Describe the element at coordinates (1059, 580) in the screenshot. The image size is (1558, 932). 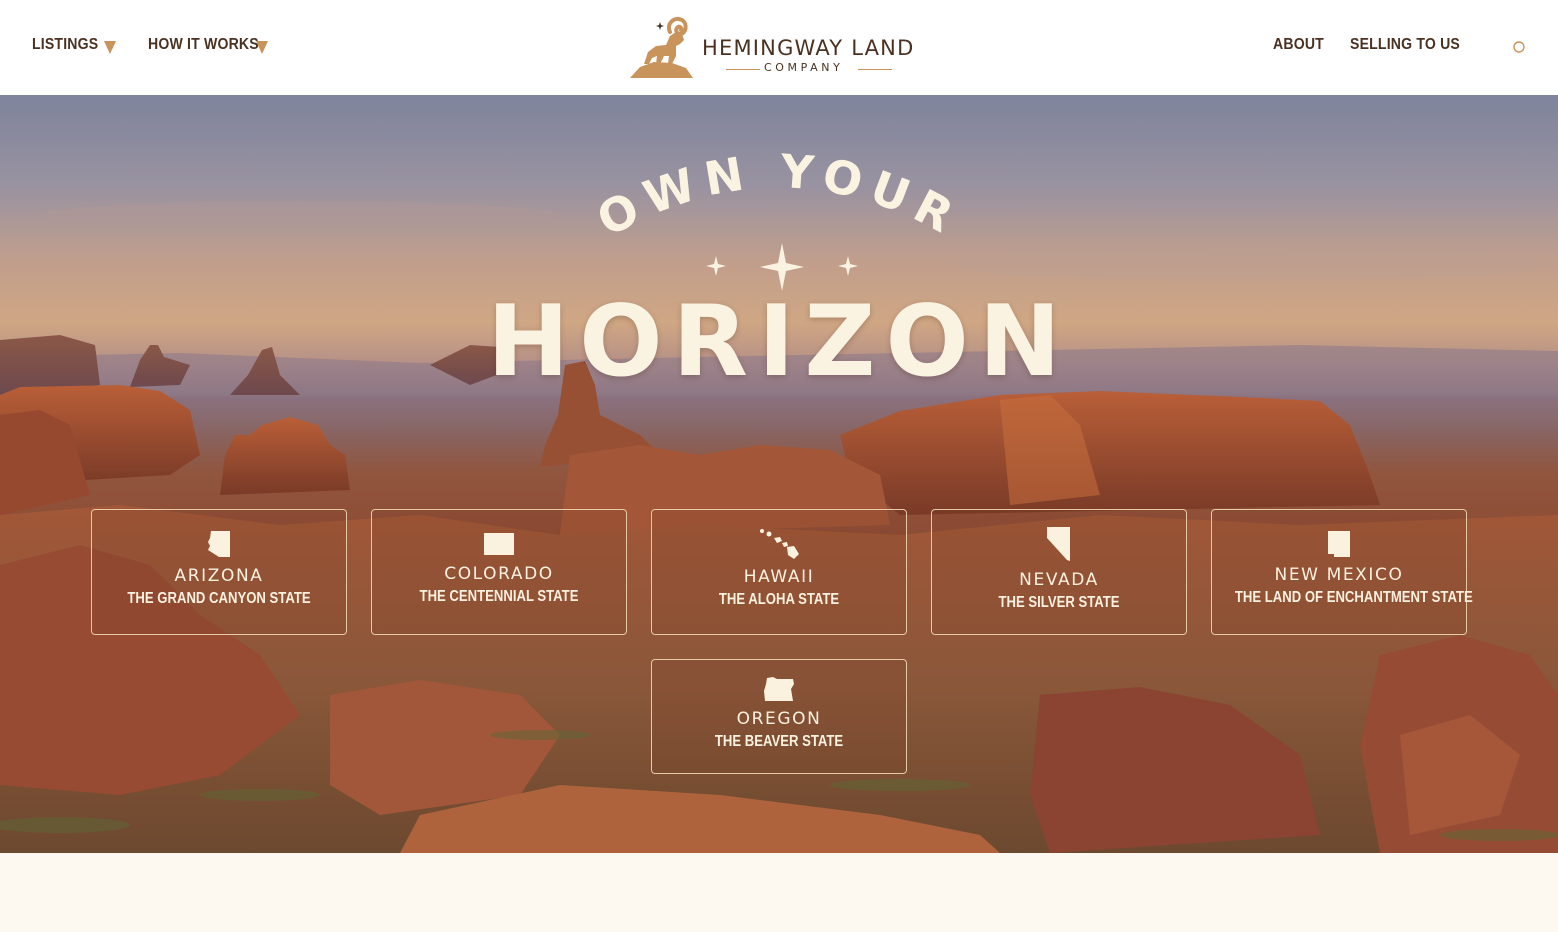
I see `state-name: NEVADA` at that location.